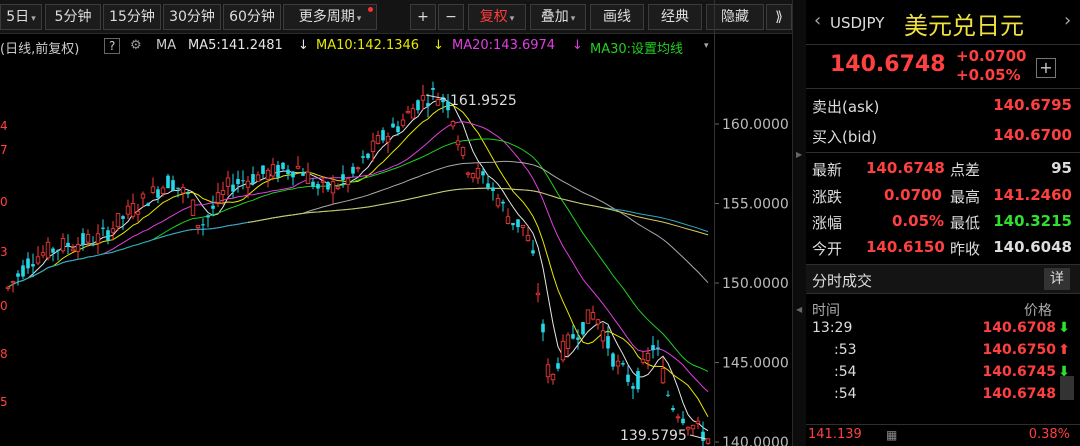 The width and height of the screenshot is (1080, 446). Describe the element at coordinates (483, 101) in the screenshot. I see `high-annotation: 161.9525` at that location.